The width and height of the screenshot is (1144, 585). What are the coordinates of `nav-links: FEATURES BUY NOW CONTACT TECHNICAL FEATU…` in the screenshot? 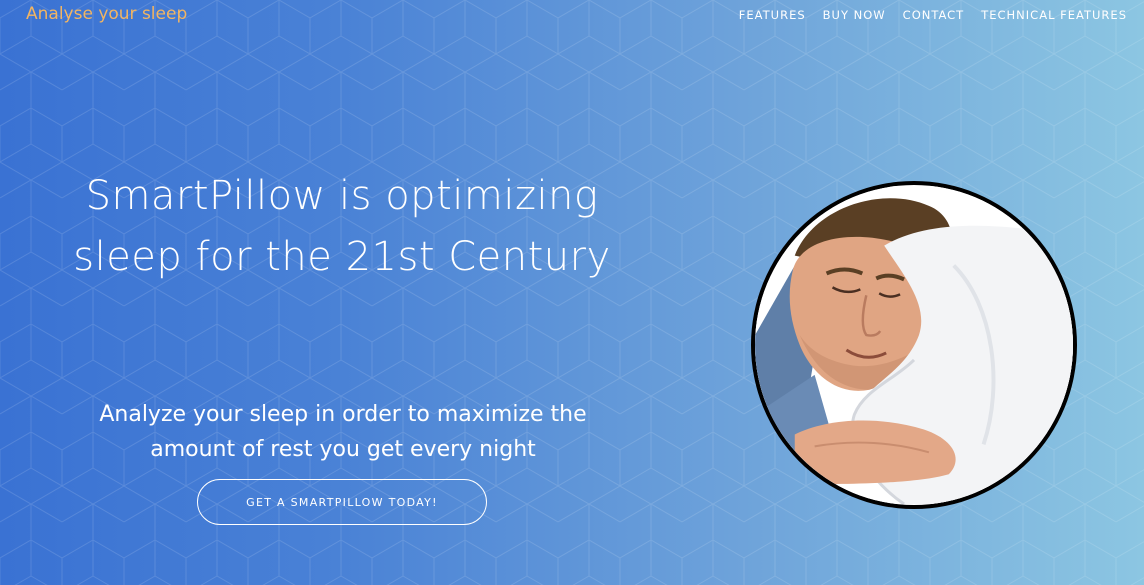 It's located at (933, 15).